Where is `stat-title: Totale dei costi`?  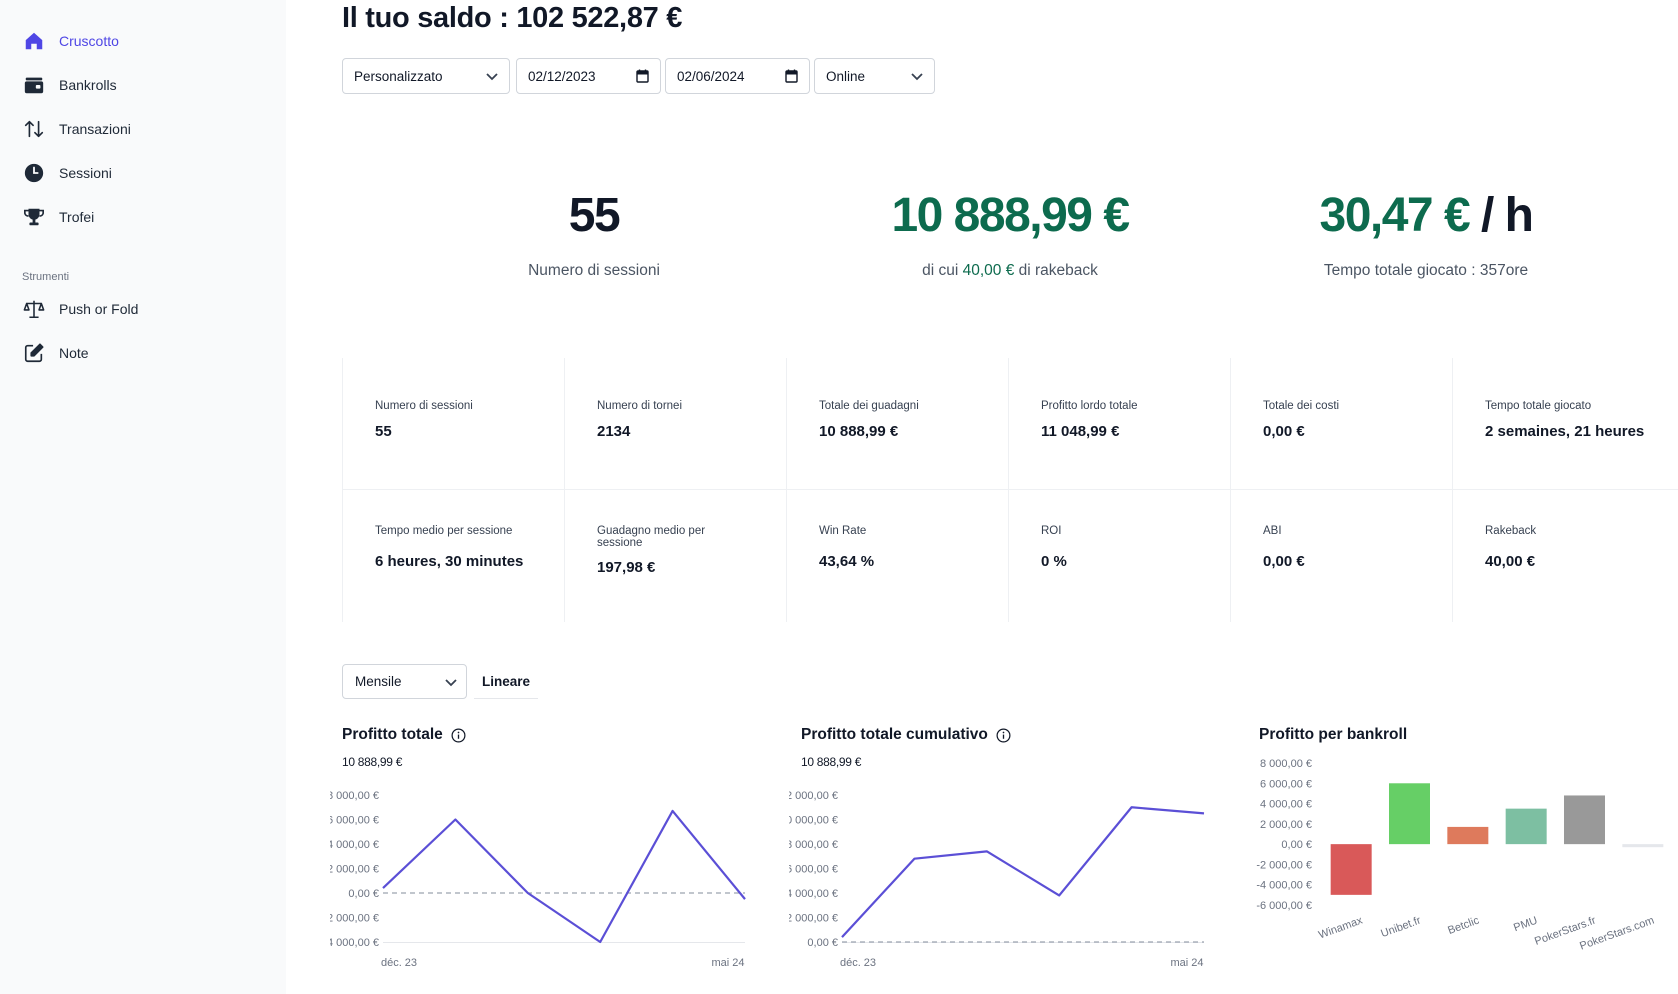 stat-title: Totale dei costi is located at coordinates (1301, 406).